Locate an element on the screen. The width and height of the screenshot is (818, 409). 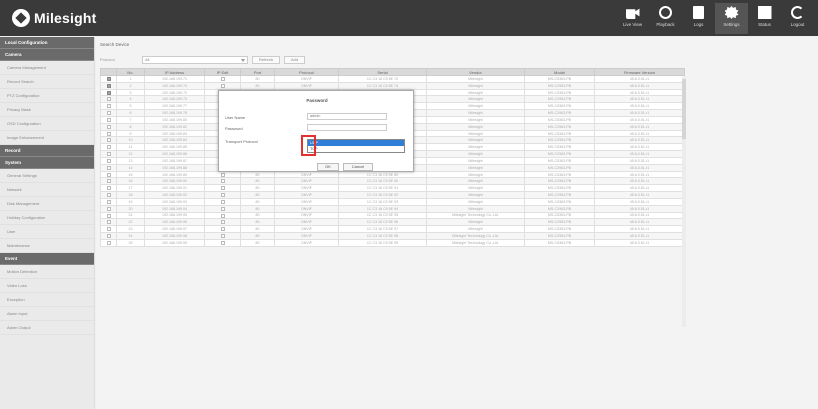
nav-live-view: Live View is located at coordinates (632, 18).